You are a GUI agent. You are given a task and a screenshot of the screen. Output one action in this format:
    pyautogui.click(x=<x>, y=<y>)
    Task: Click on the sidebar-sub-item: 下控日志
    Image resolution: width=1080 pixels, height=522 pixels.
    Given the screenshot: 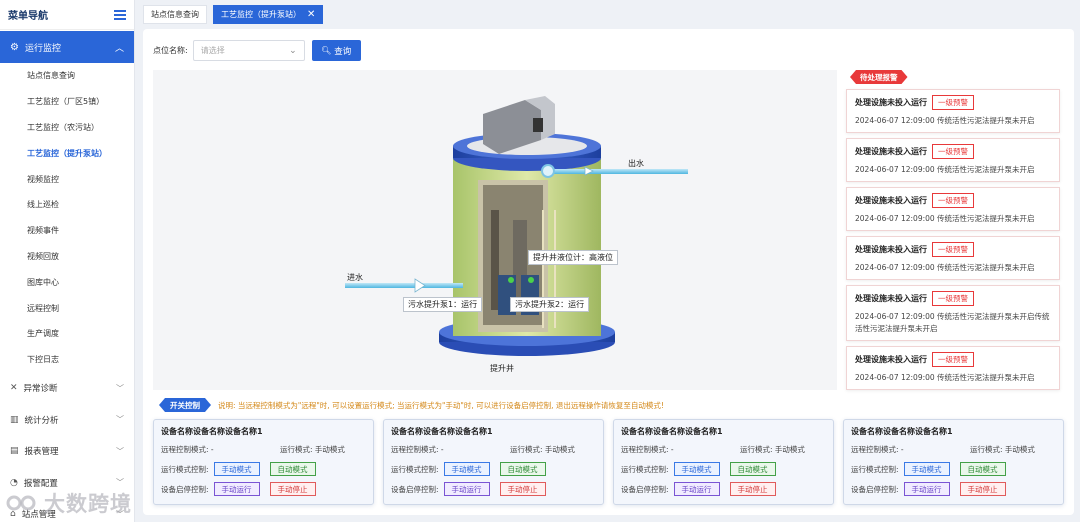 What is the action you would take?
    pyautogui.click(x=67, y=360)
    